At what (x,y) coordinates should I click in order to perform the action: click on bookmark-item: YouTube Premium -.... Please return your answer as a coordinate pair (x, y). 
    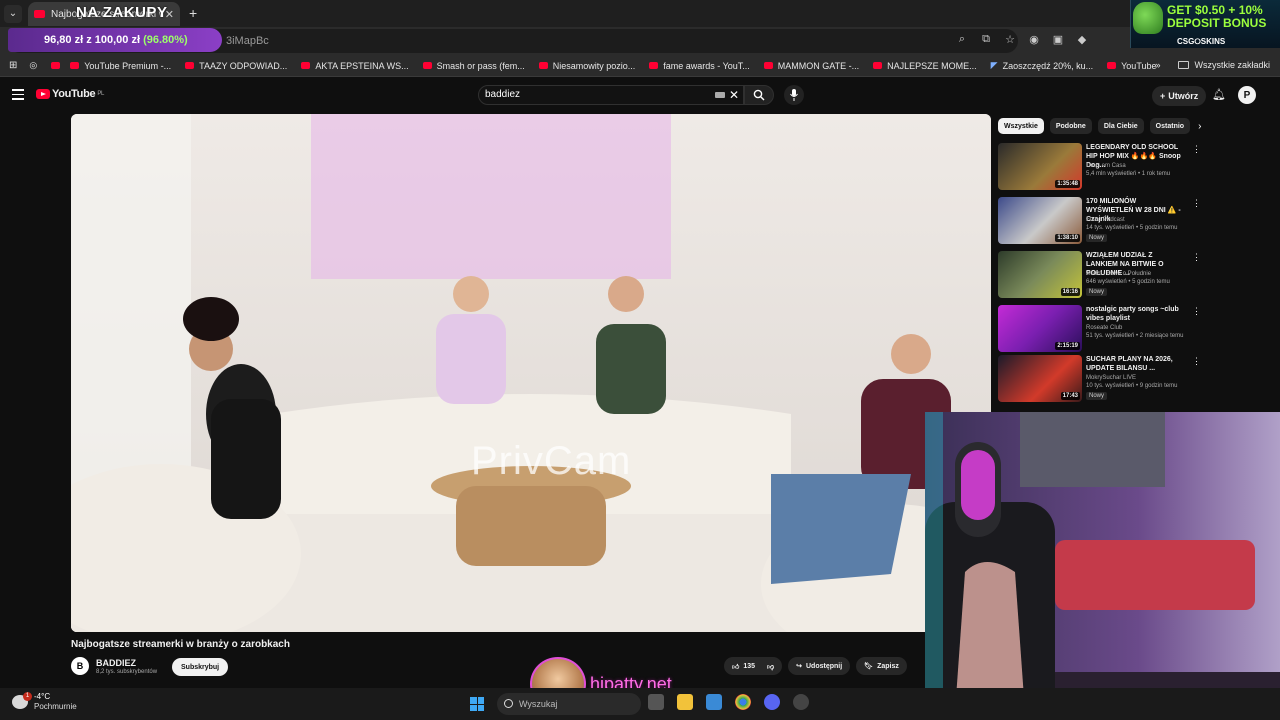
    Looking at the image, I should click on (120, 66).